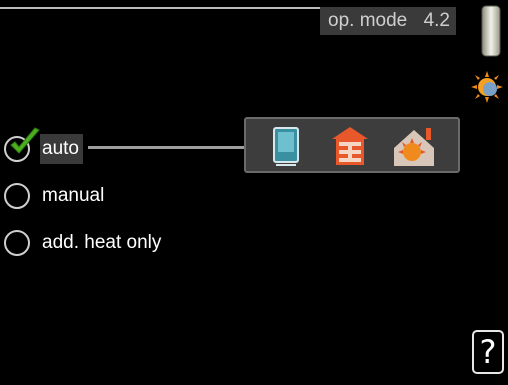 This screenshot has width=508, height=385. I want to click on heating-sources-panel, so click(352, 145).